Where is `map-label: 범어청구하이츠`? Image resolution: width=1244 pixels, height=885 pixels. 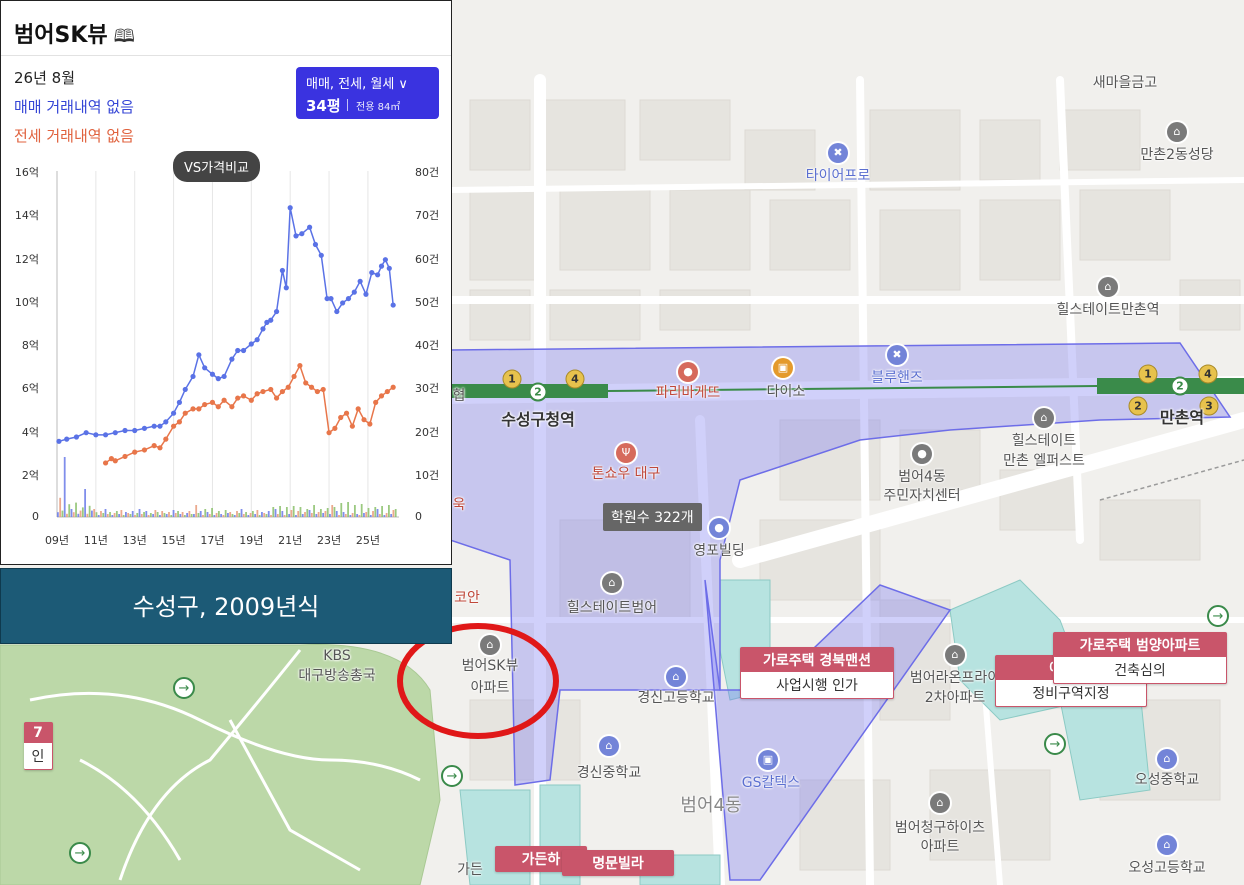 map-label: 범어청구하이츠 is located at coordinates (940, 828).